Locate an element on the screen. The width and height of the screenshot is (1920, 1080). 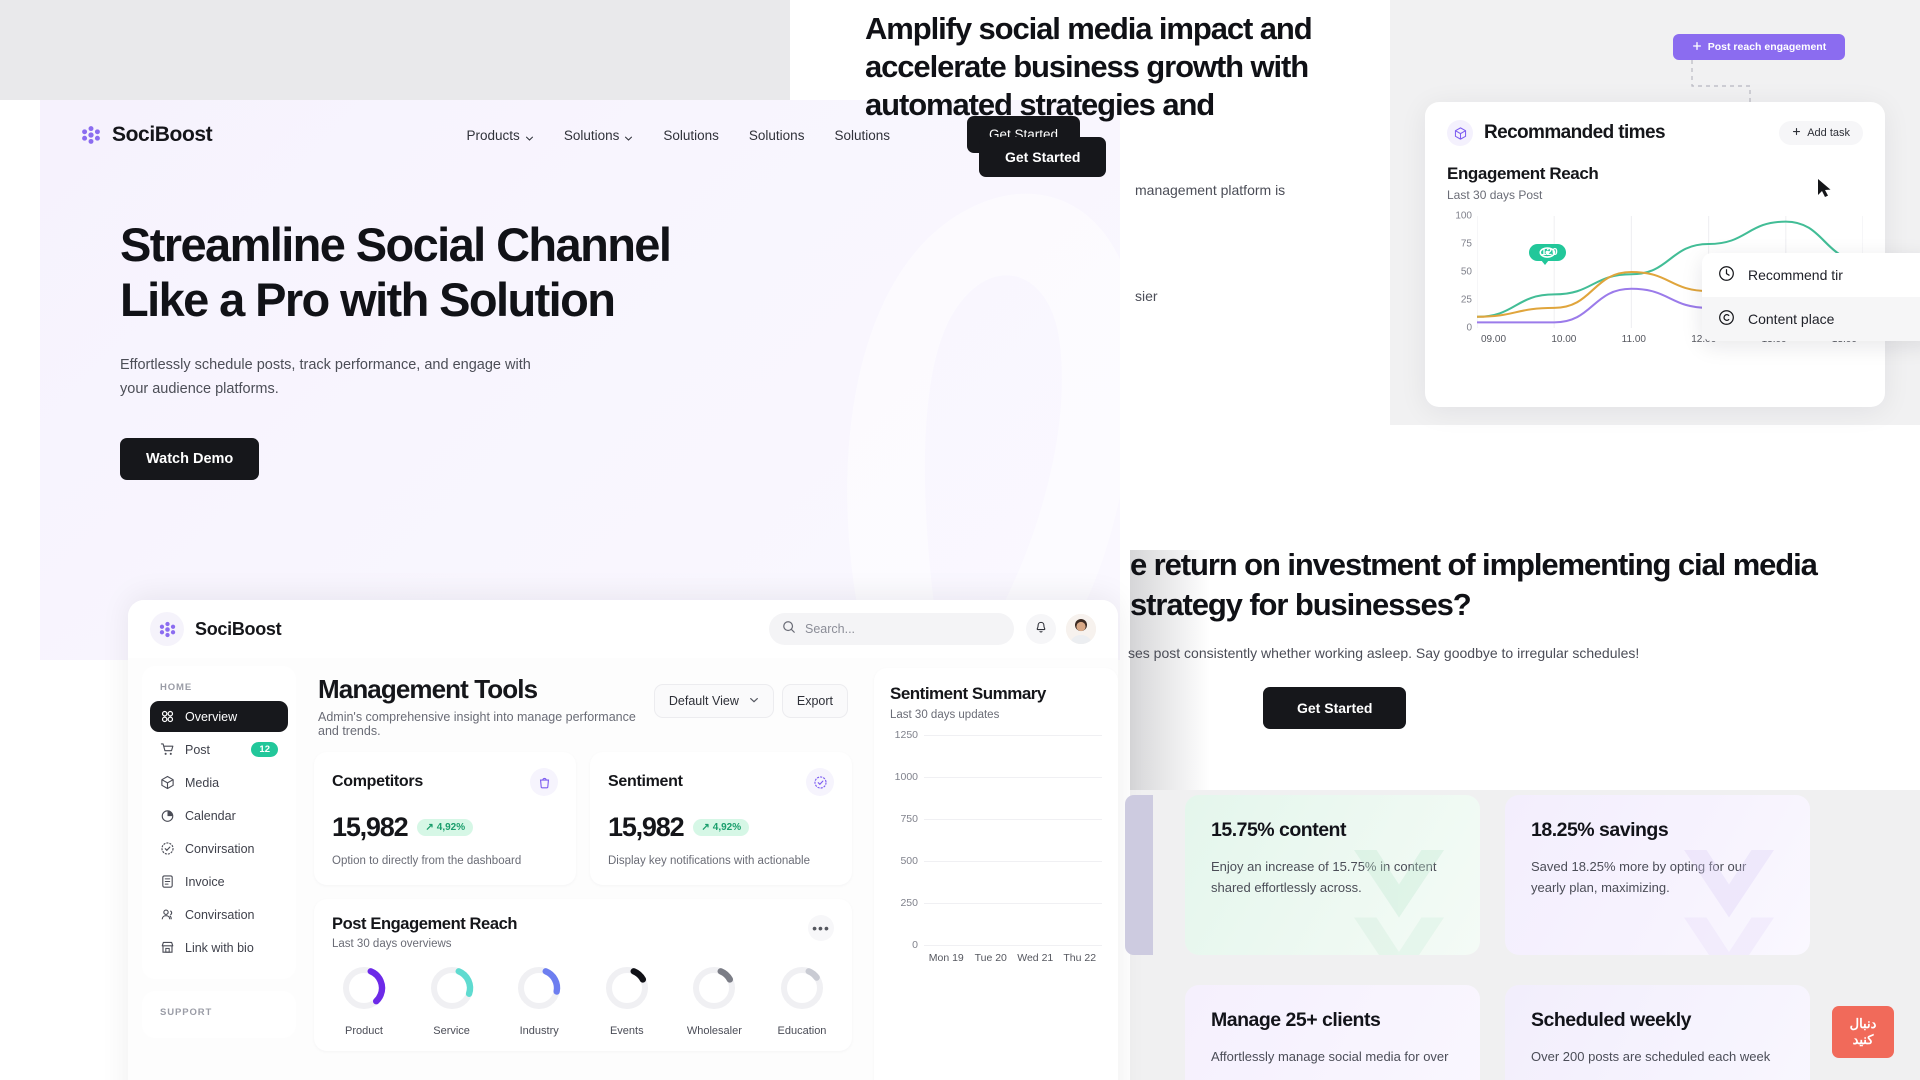
watermark-line-1: دنبال is located at coordinates (1863, 1023).